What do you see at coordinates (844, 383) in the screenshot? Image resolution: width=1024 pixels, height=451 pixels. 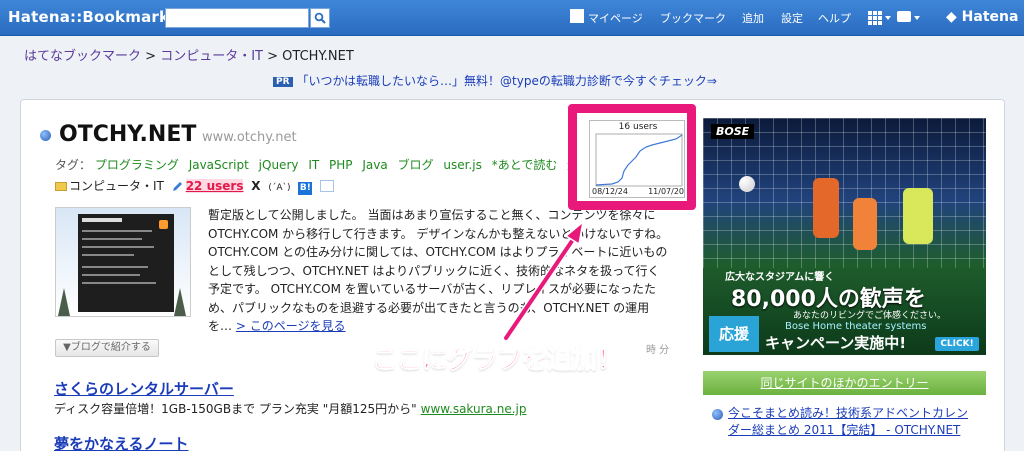 I see `sidebar-heading: 同じサイトのほかのエントリー` at bounding box center [844, 383].